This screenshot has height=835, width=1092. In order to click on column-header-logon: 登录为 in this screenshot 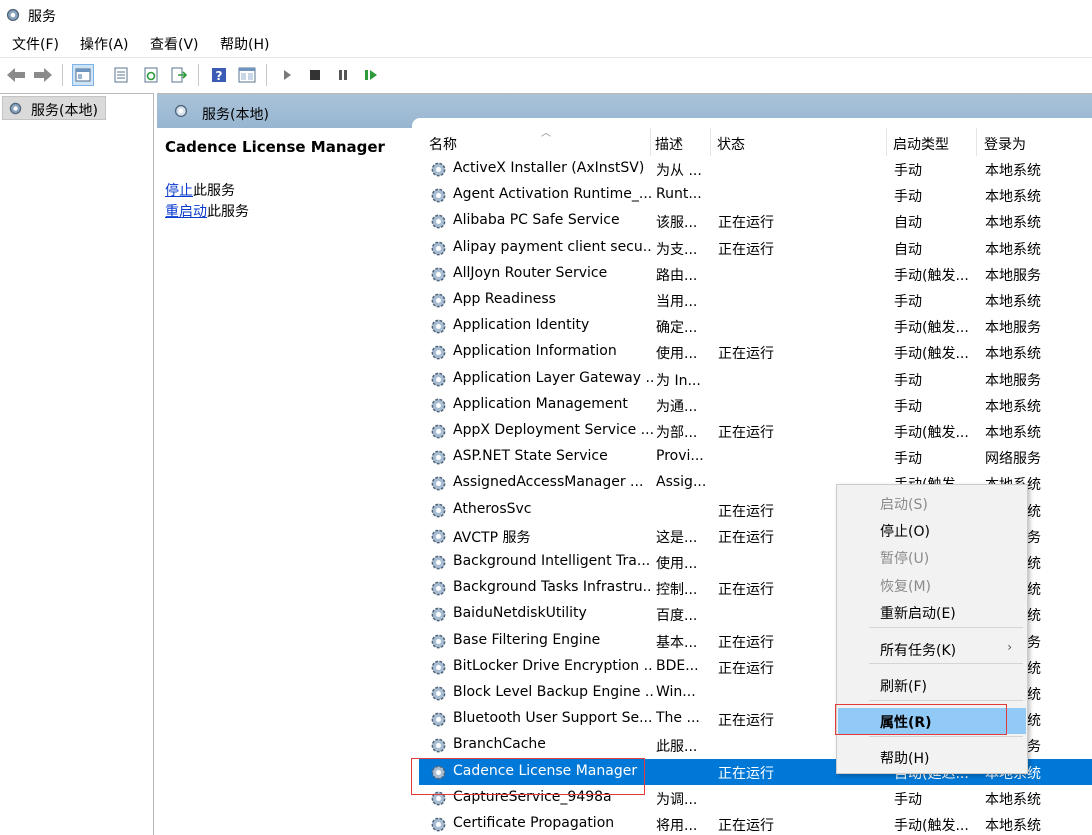, I will do `click(1038, 142)`.